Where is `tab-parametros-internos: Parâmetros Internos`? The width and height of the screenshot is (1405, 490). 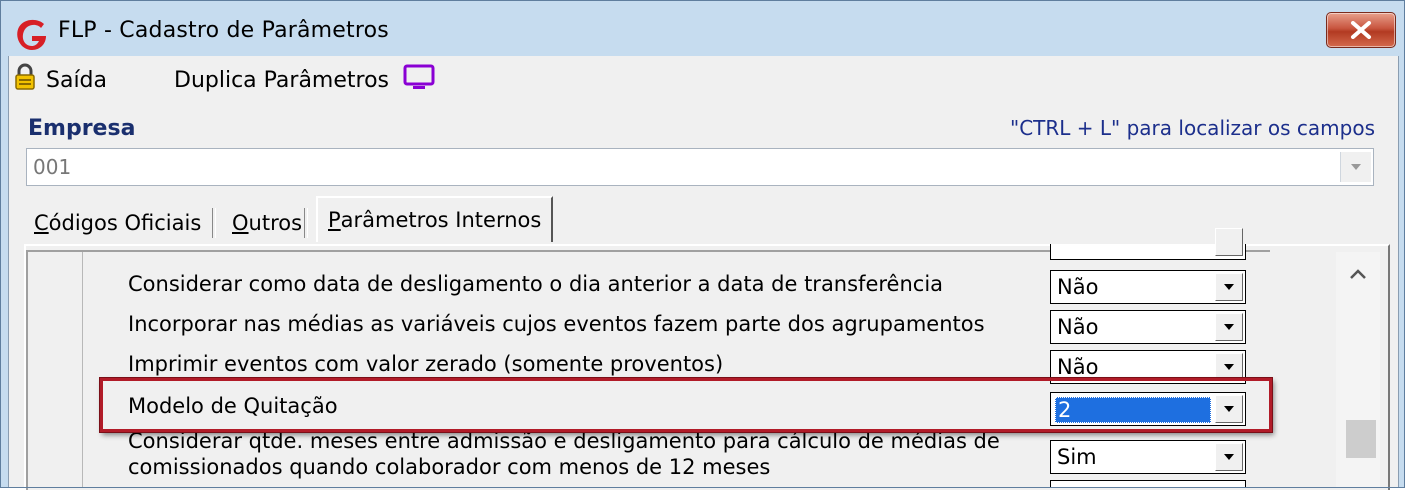 tab-parametros-internos: Parâmetros Internos is located at coordinates (435, 219).